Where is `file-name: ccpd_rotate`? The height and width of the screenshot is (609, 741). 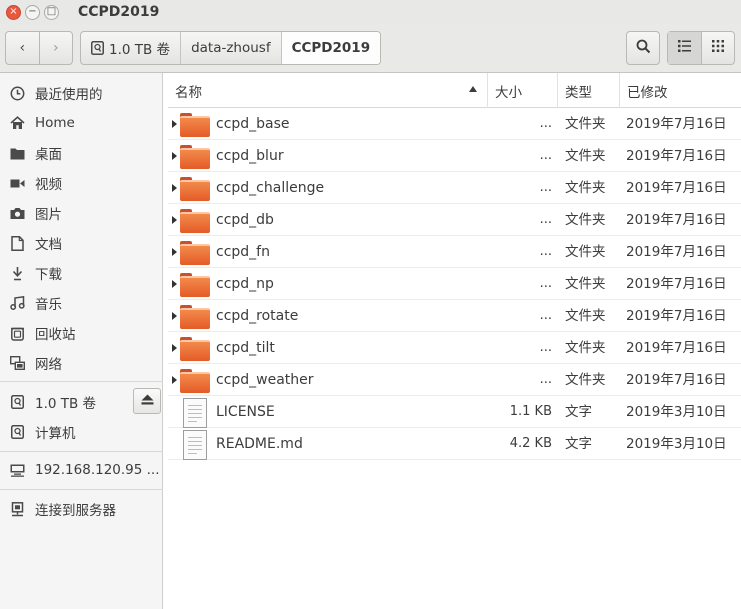 file-name: ccpd_rotate is located at coordinates (257, 316).